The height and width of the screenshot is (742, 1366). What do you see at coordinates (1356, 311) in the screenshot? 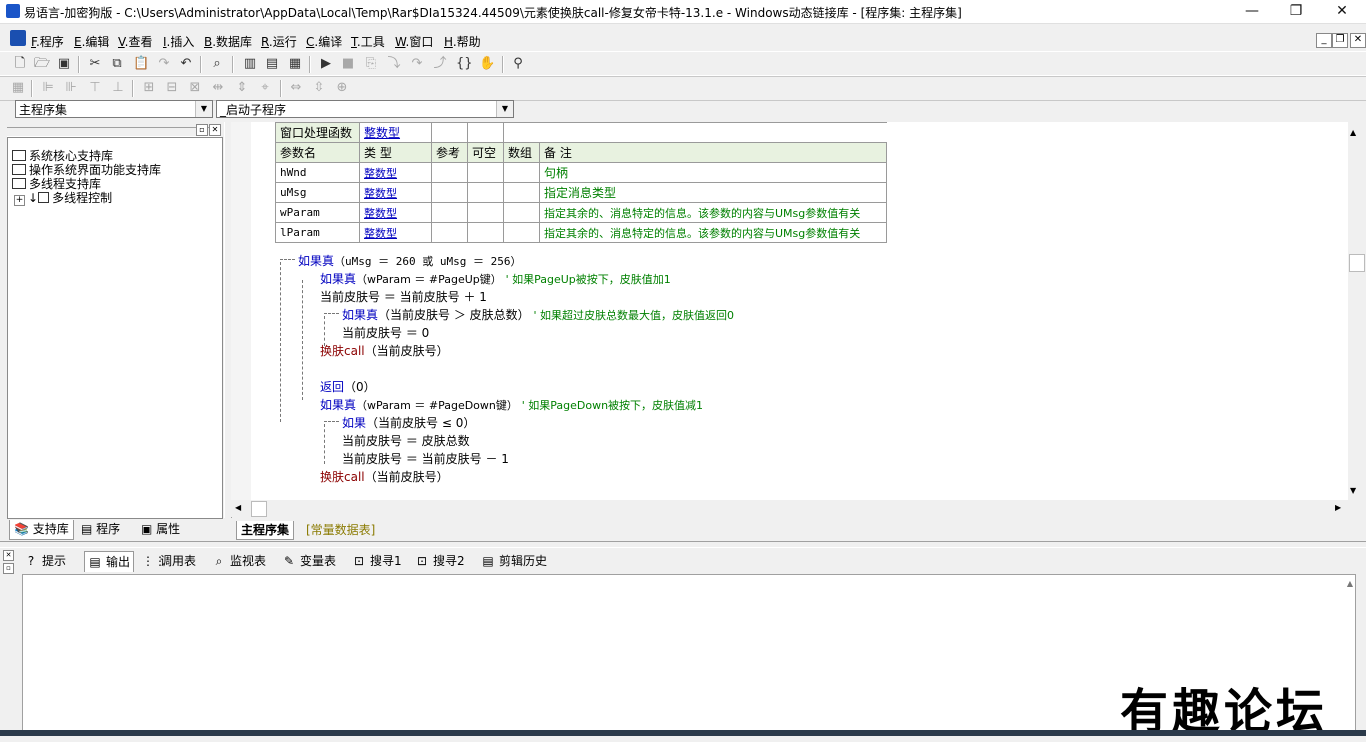
I see `vertical-scrollbar: ▲ ▼` at bounding box center [1356, 311].